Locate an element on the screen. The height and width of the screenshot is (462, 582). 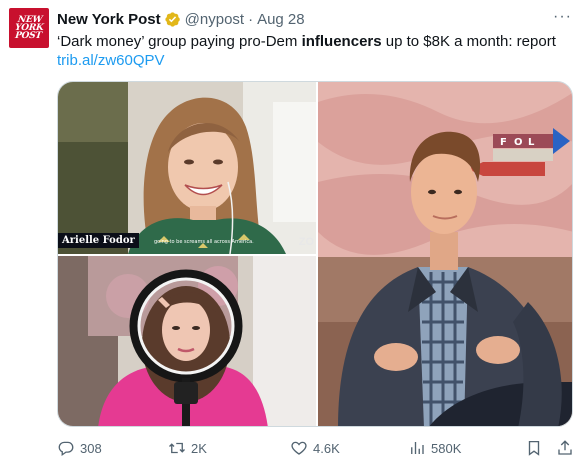
tweet-date: Aug 28 is located at coordinates (281, 19).